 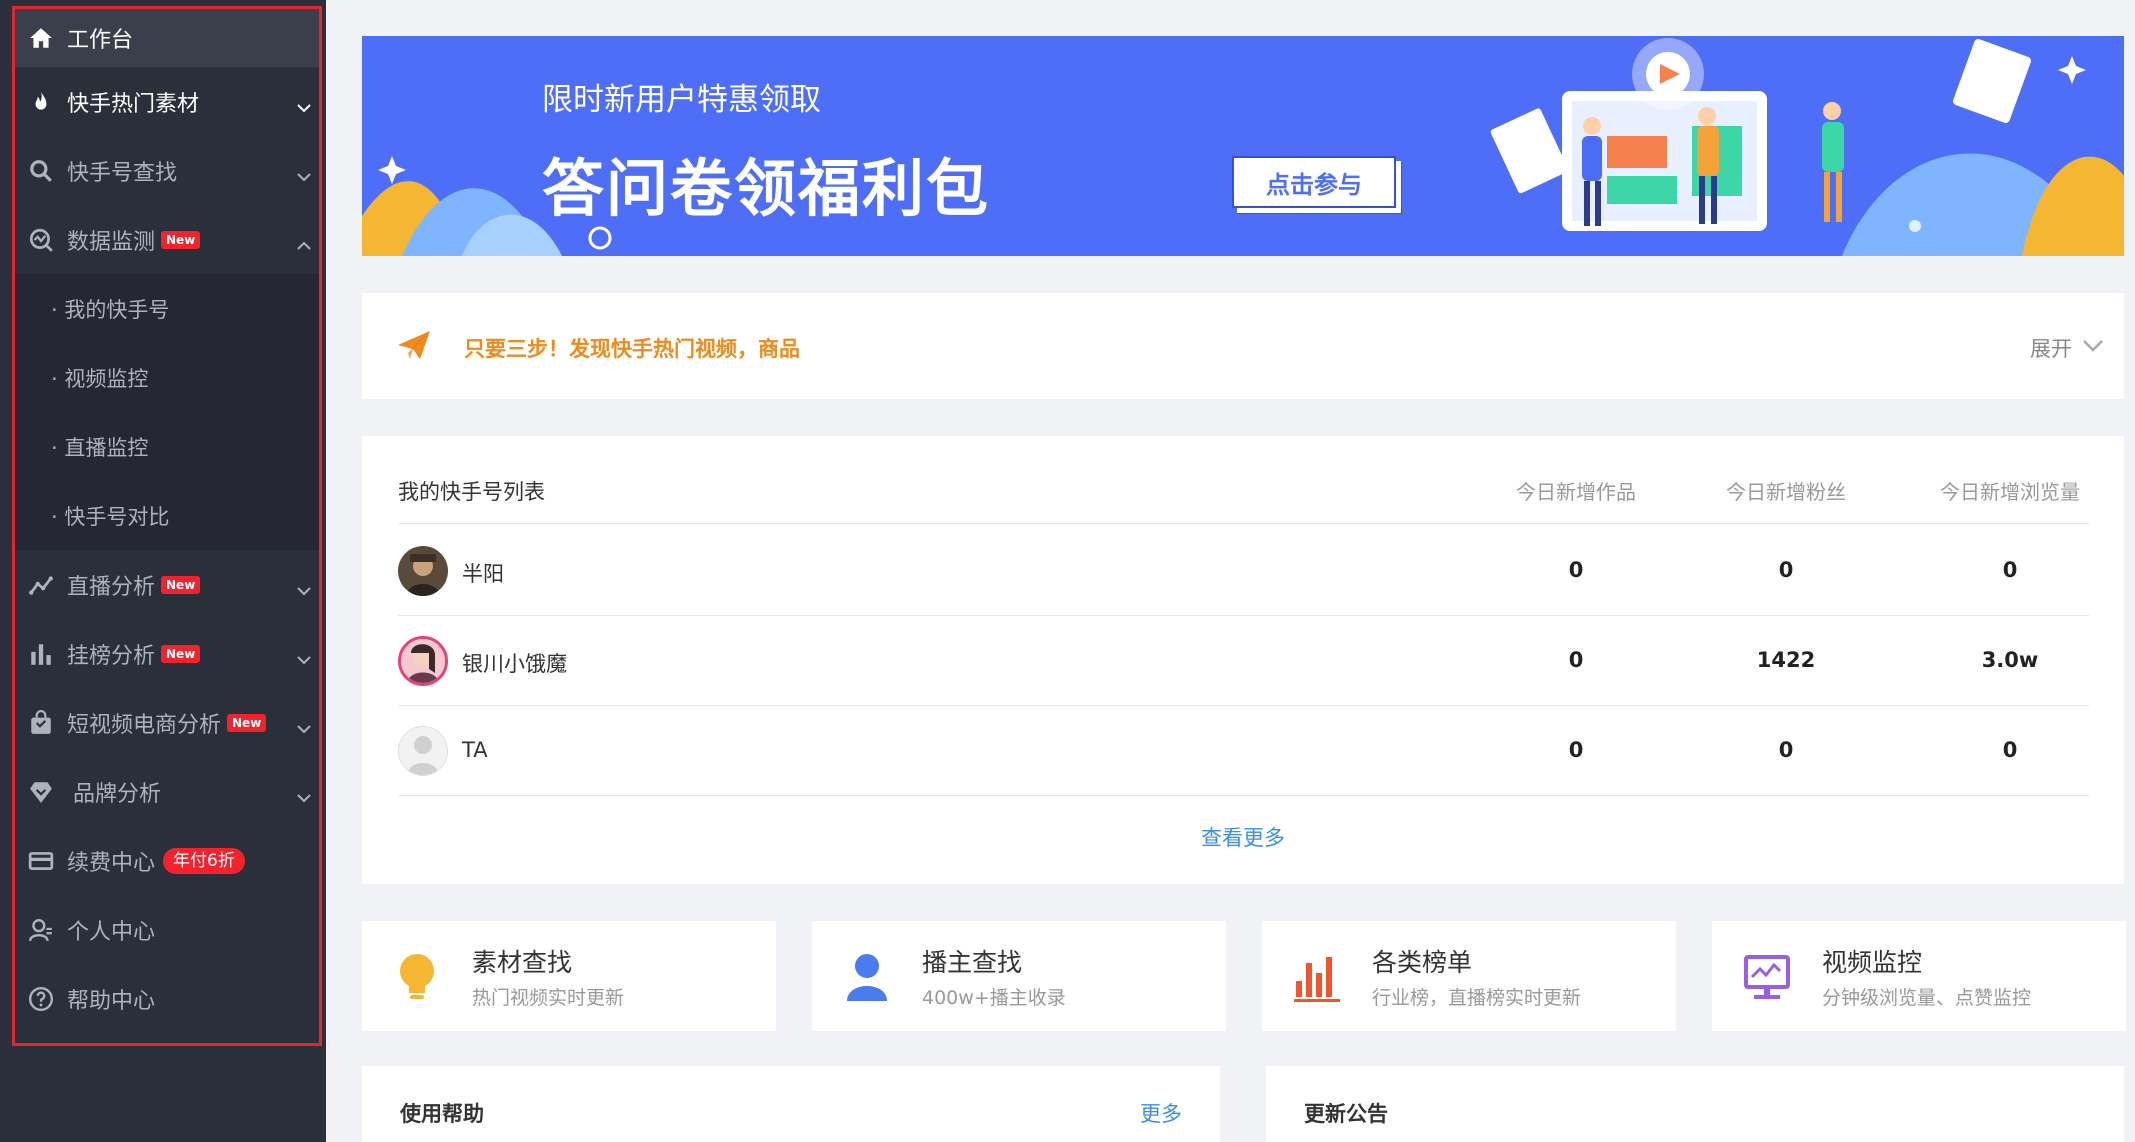 I want to click on feature-description: 热门视频实时更新, so click(x=548, y=998).